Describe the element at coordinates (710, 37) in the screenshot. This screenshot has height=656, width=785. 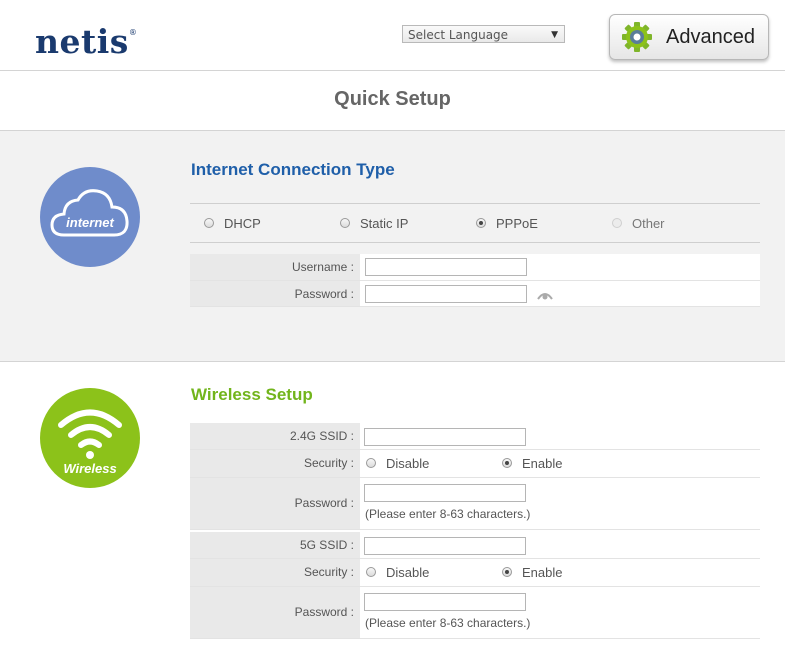
I see `advanced-button-label: Advanced` at that location.